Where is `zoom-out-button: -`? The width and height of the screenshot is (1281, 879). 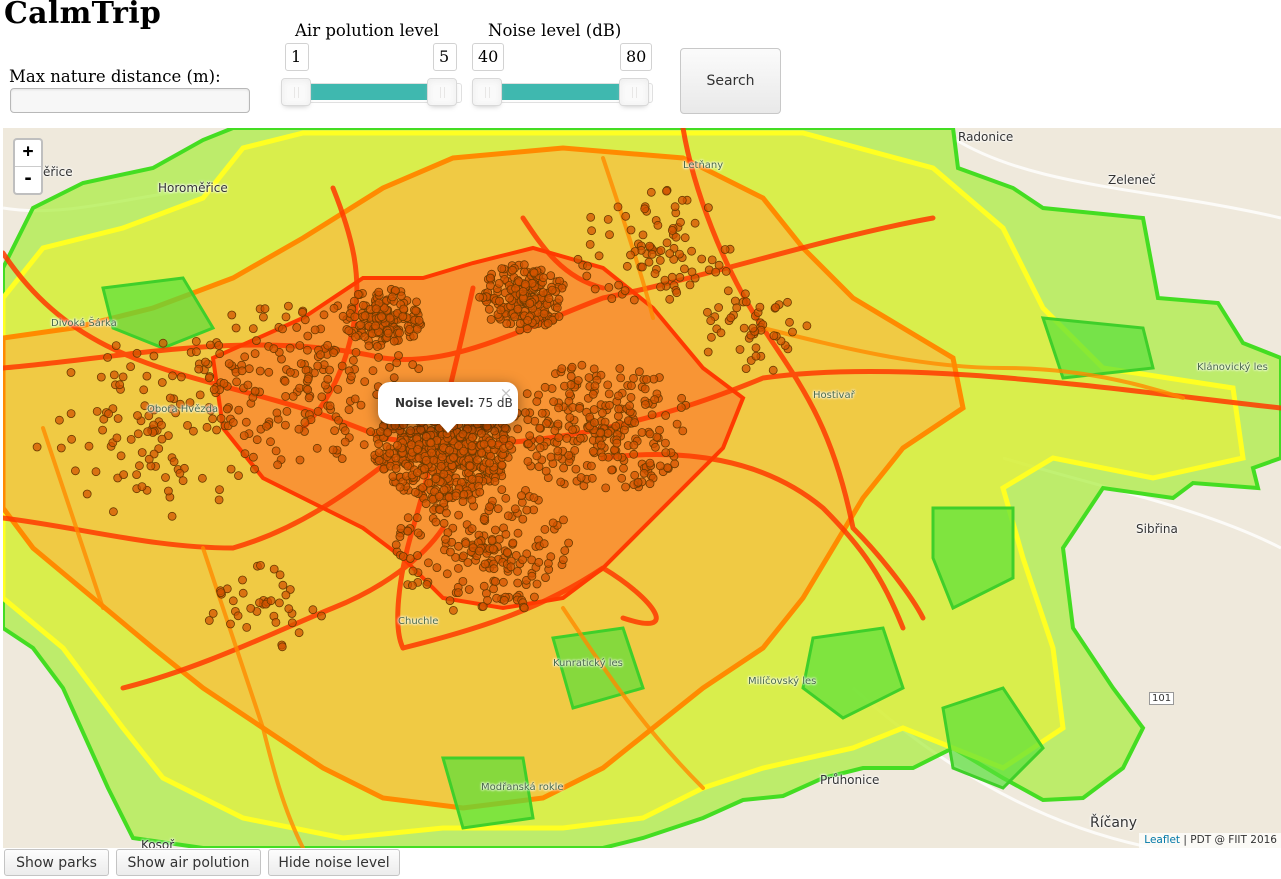
zoom-out-button: - is located at coordinates (28, 179).